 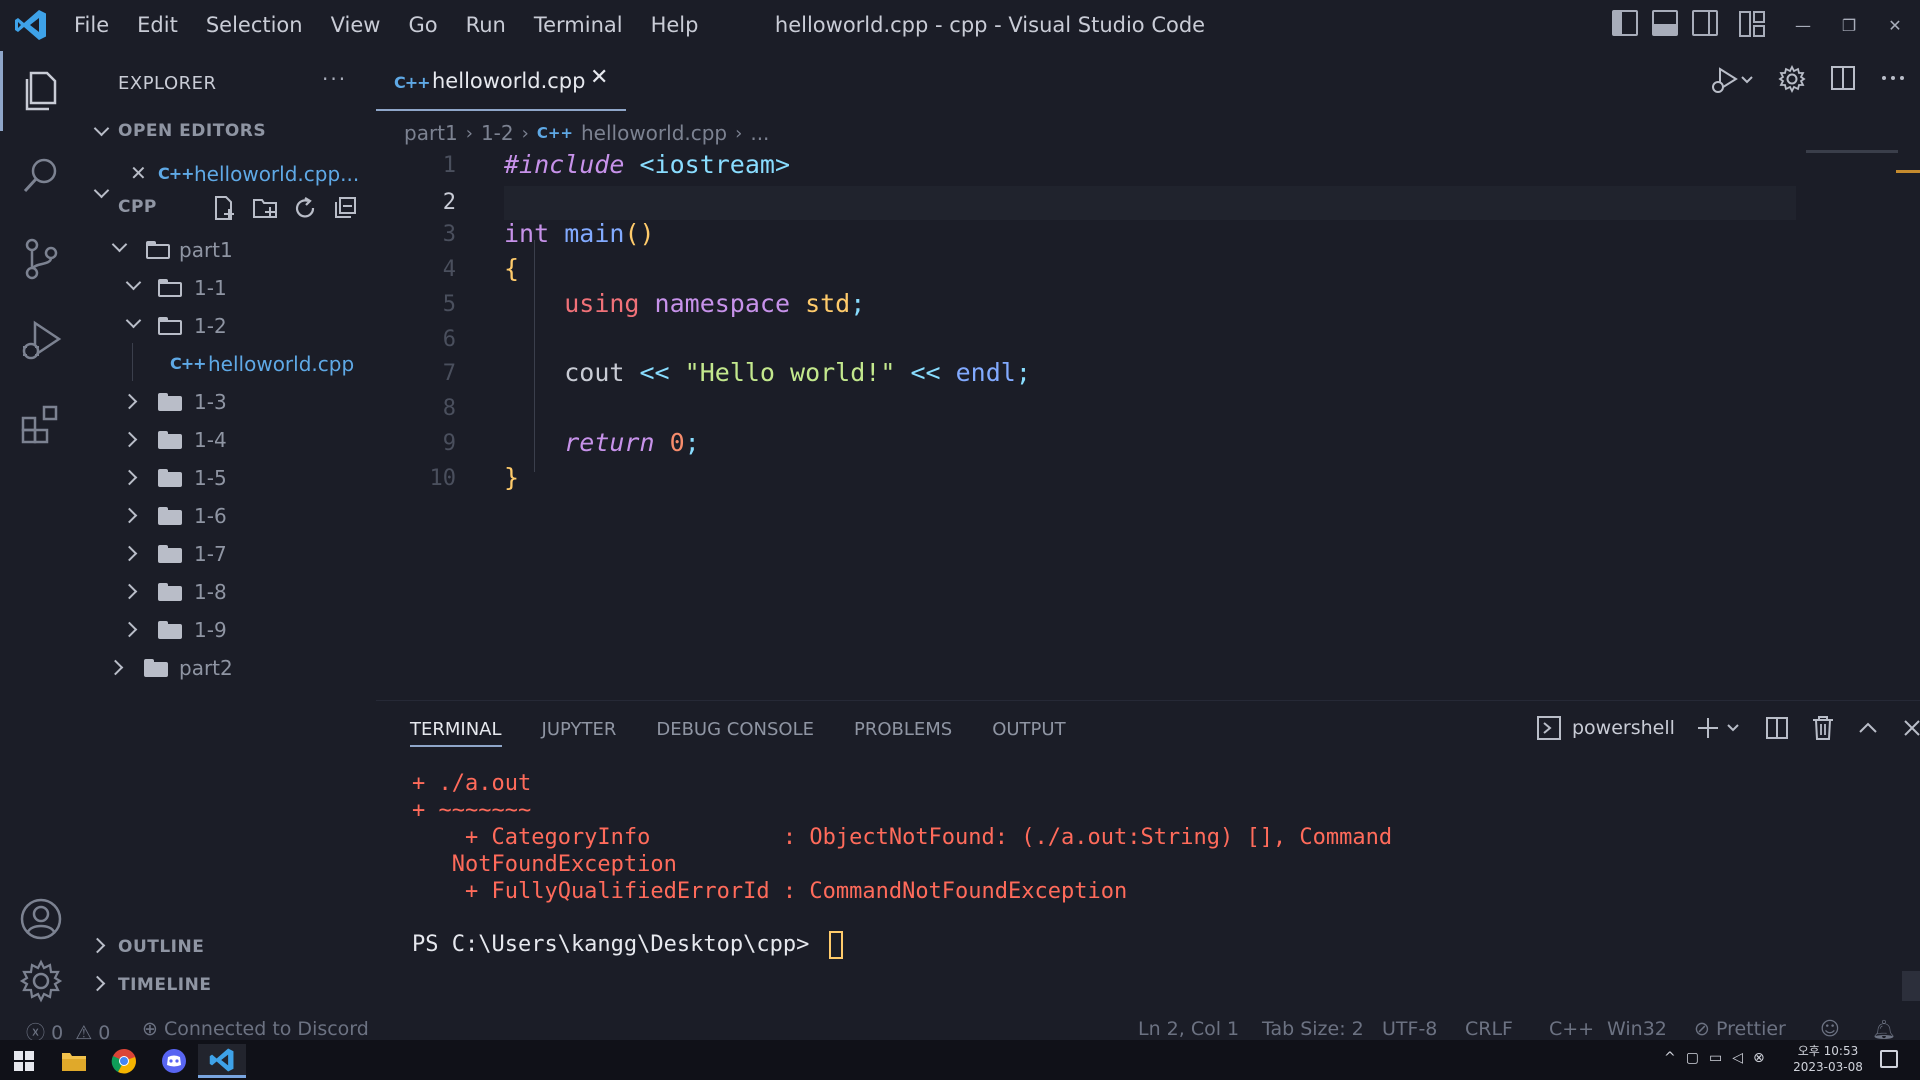 What do you see at coordinates (1740, 1029) in the screenshot?
I see `prettier-status: ⊘ Prettier` at bounding box center [1740, 1029].